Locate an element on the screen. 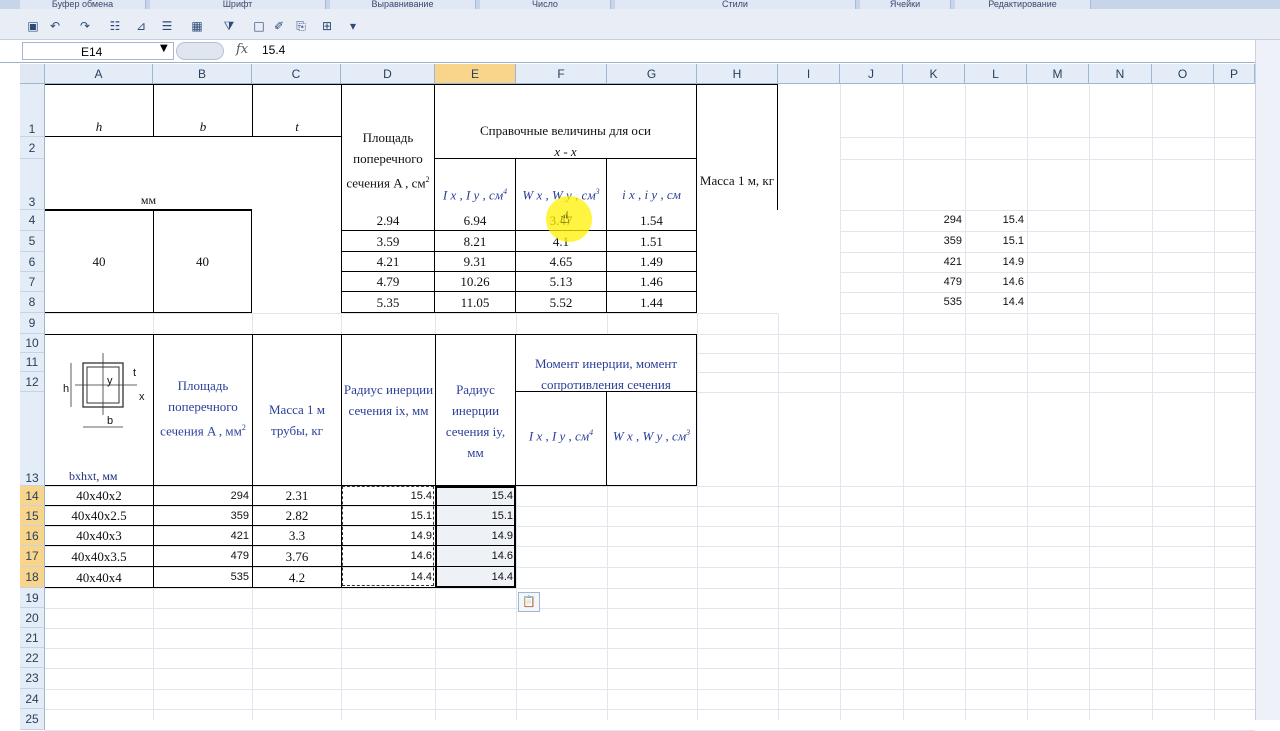 This screenshot has width=1280, height=731. bottom-cell-dim-15: 40x40x2.5 is located at coordinates (99, 516).